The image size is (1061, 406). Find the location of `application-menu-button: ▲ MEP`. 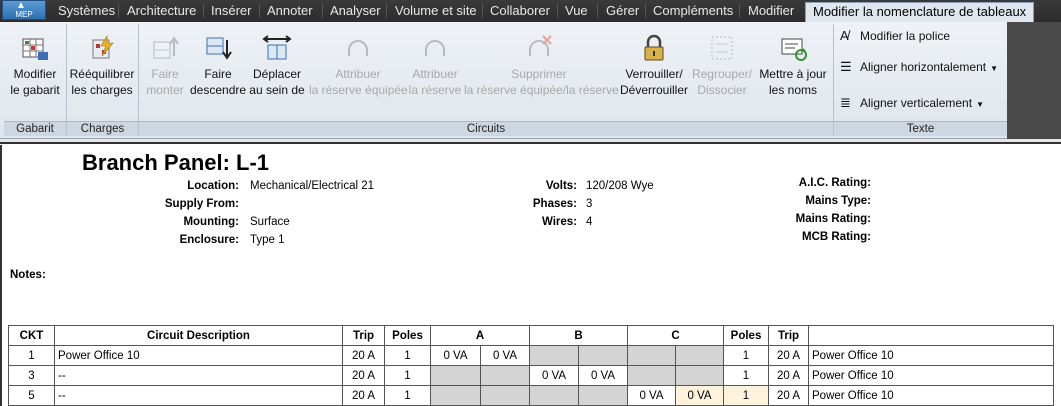

application-menu-button: ▲ MEP is located at coordinates (24, 10).